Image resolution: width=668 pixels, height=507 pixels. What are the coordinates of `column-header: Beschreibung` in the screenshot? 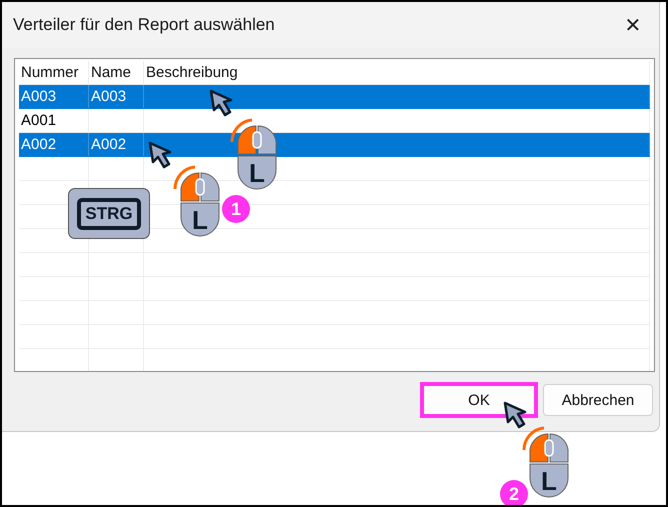 It's located at (397, 72).